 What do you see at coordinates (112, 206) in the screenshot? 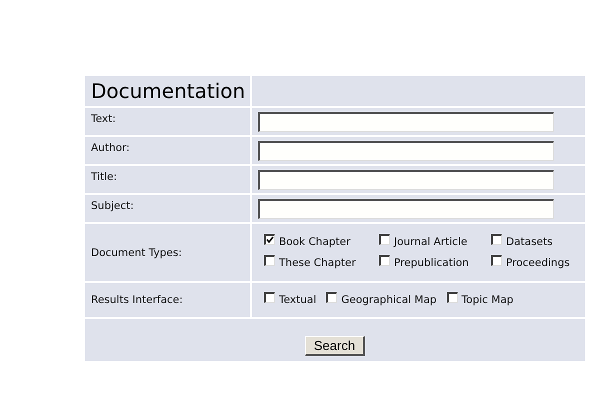
I see `field-label: Subject:` at bounding box center [112, 206].